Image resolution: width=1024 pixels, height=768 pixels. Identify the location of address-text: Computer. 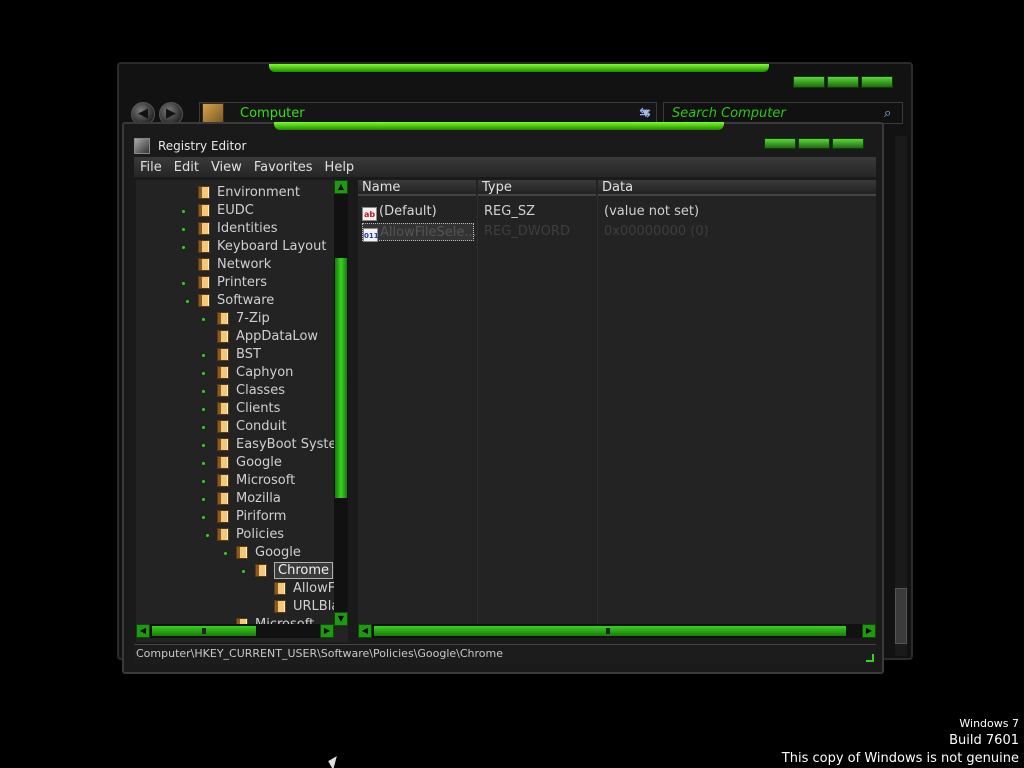
(272, 113).